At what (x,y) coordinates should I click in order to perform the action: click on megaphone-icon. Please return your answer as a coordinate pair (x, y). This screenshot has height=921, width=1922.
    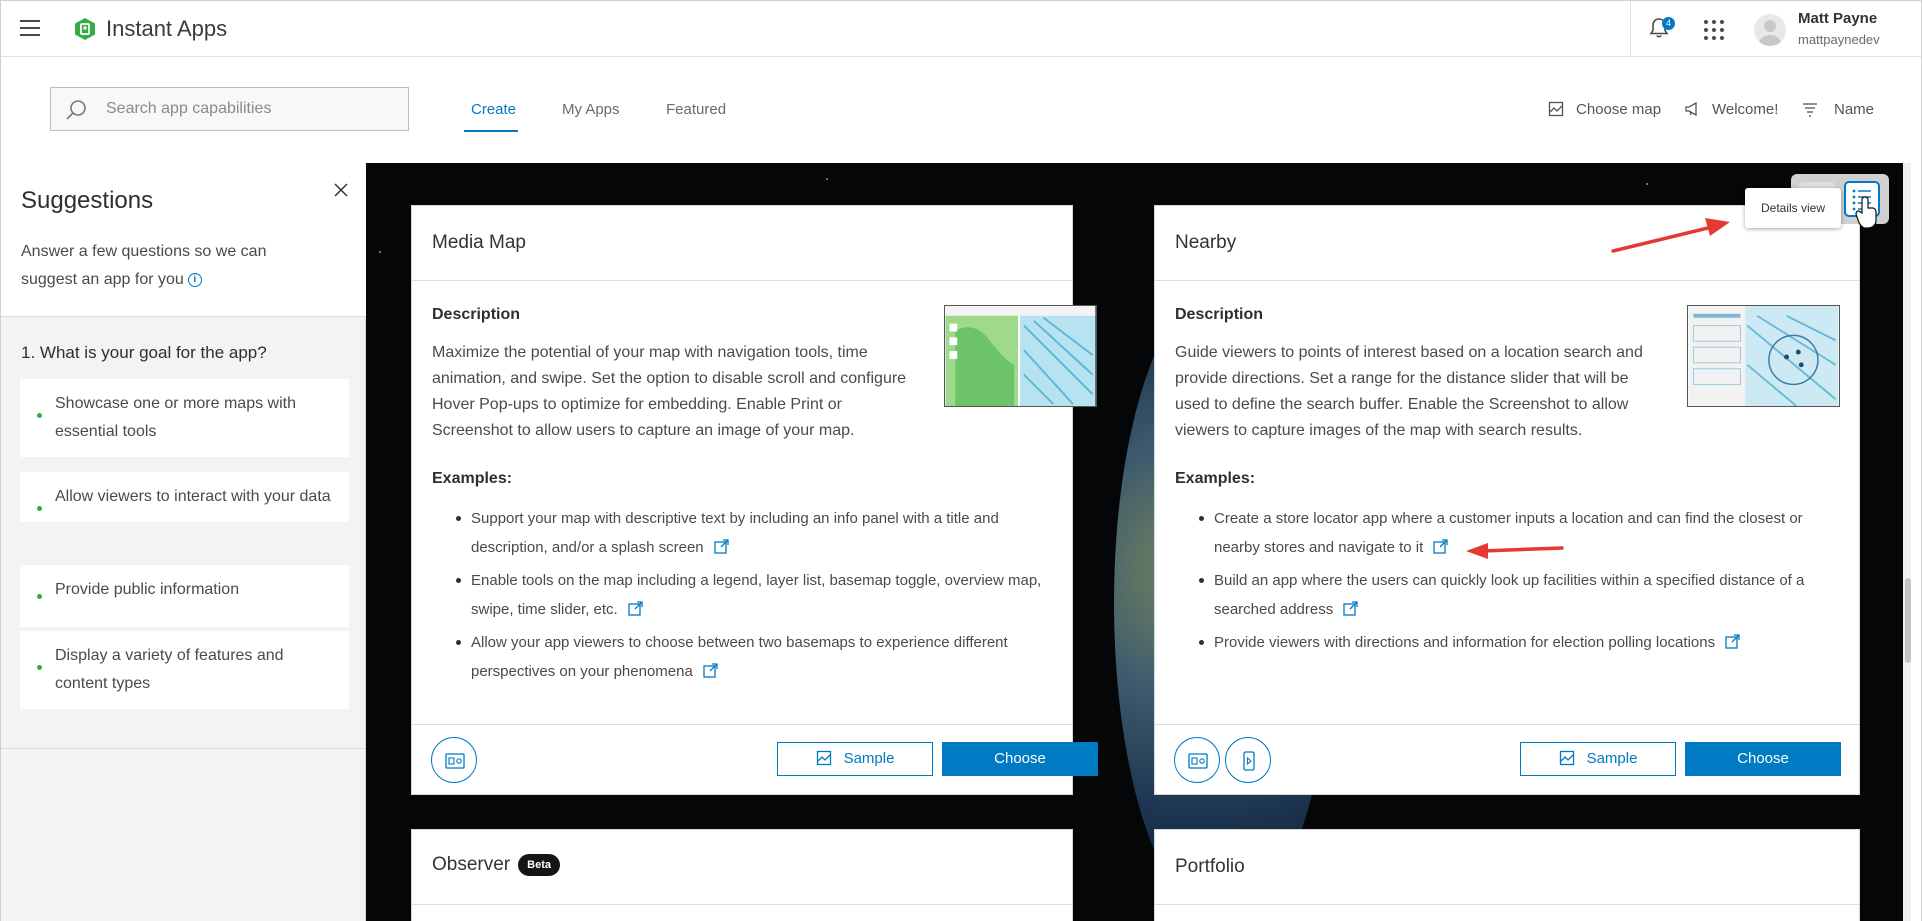
    Looking at the image, I should click on (1691, 109).